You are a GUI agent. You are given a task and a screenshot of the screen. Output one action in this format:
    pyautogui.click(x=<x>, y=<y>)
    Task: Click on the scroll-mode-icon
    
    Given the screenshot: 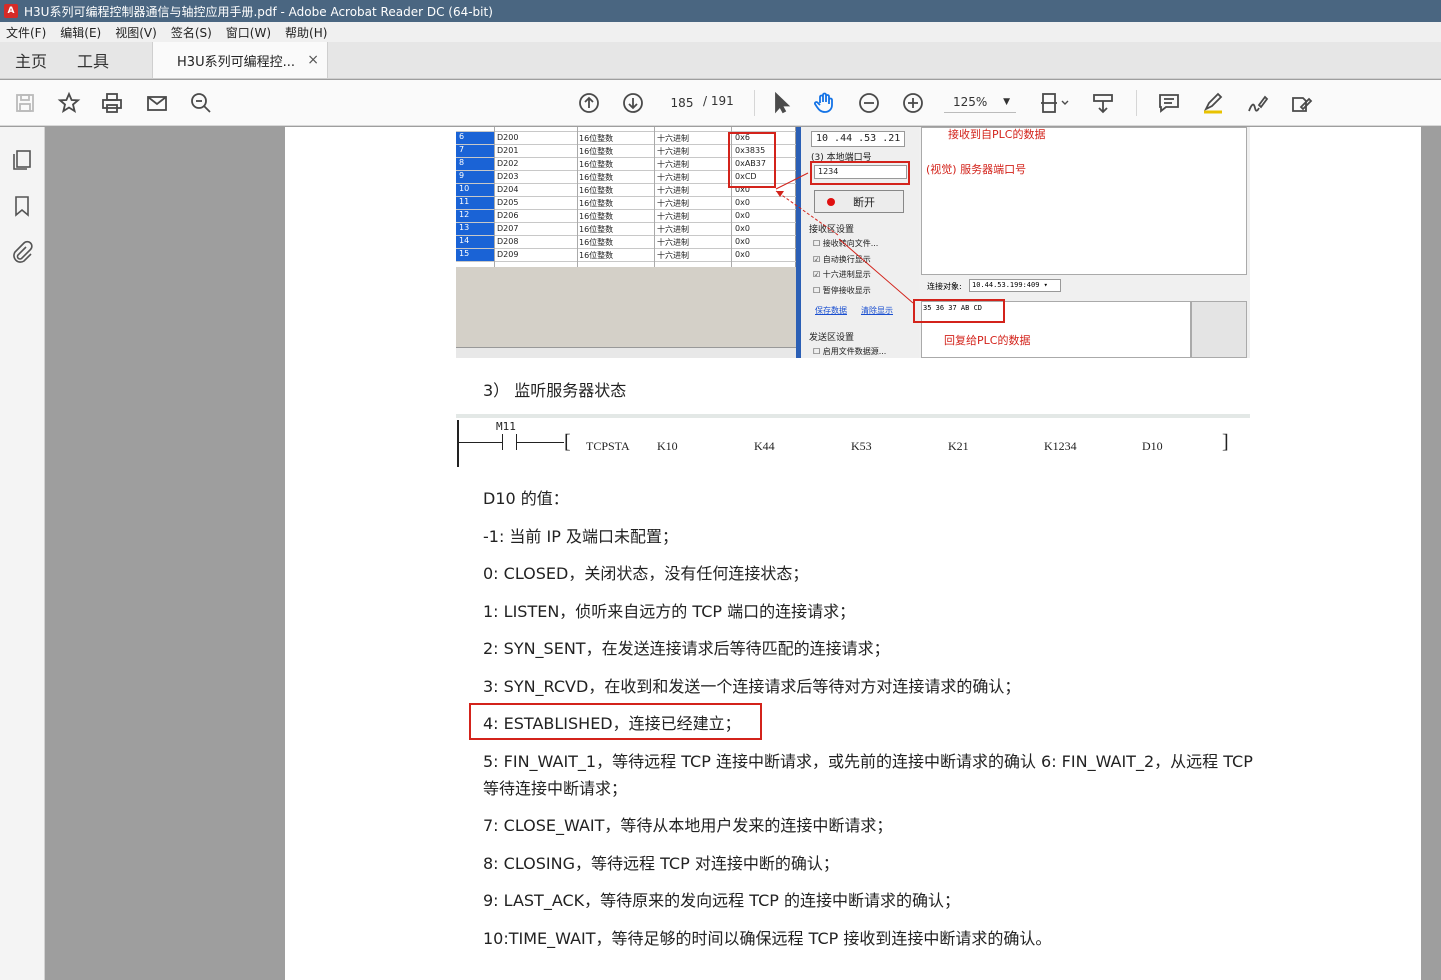 What is the action you would take?
    pyautogui.click(x=1103, y=103)
    